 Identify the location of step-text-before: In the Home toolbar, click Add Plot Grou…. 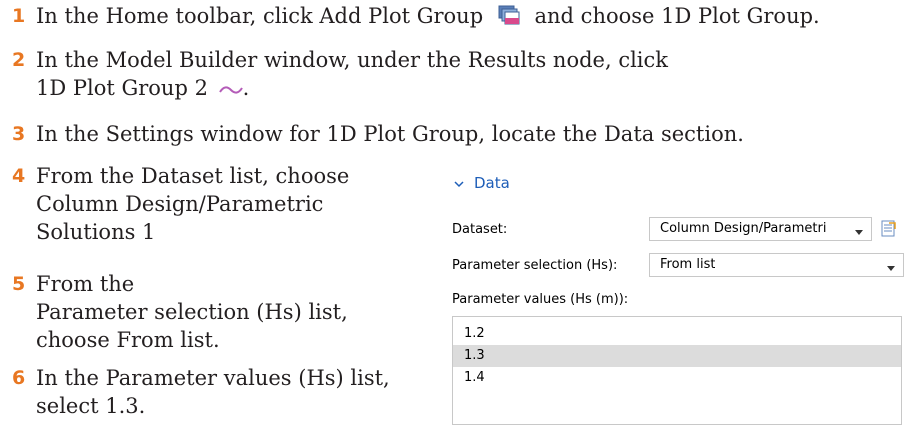
(260, 16).